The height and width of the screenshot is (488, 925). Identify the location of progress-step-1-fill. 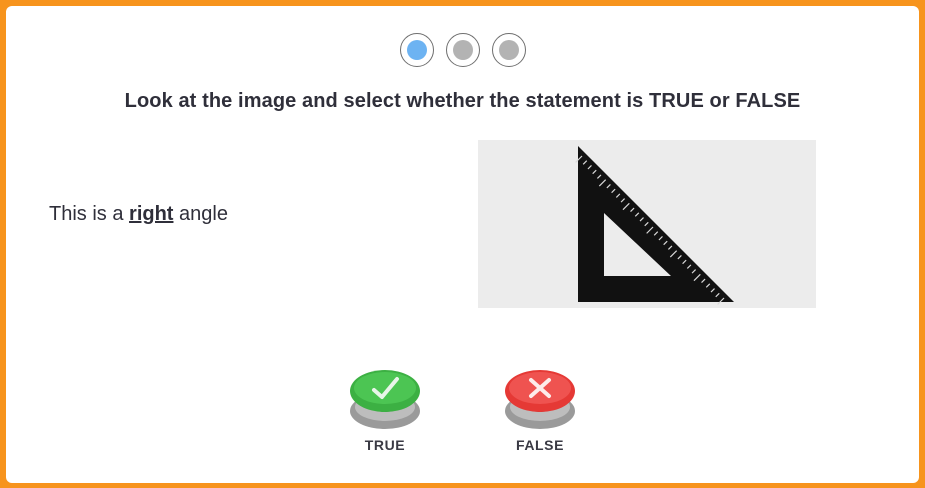
(416, 50).